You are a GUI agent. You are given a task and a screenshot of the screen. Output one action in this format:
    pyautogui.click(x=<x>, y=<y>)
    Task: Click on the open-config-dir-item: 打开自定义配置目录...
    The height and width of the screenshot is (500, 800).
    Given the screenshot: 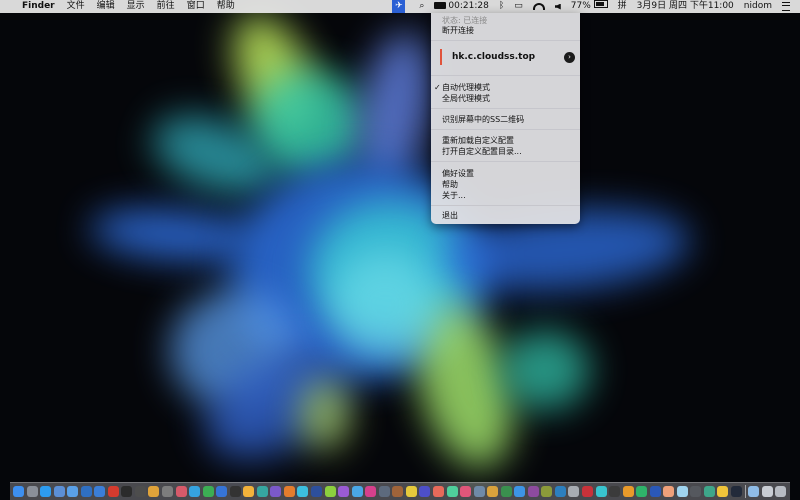 What is the action you would take?
    pyautogui.click(x=482, y=152)
    